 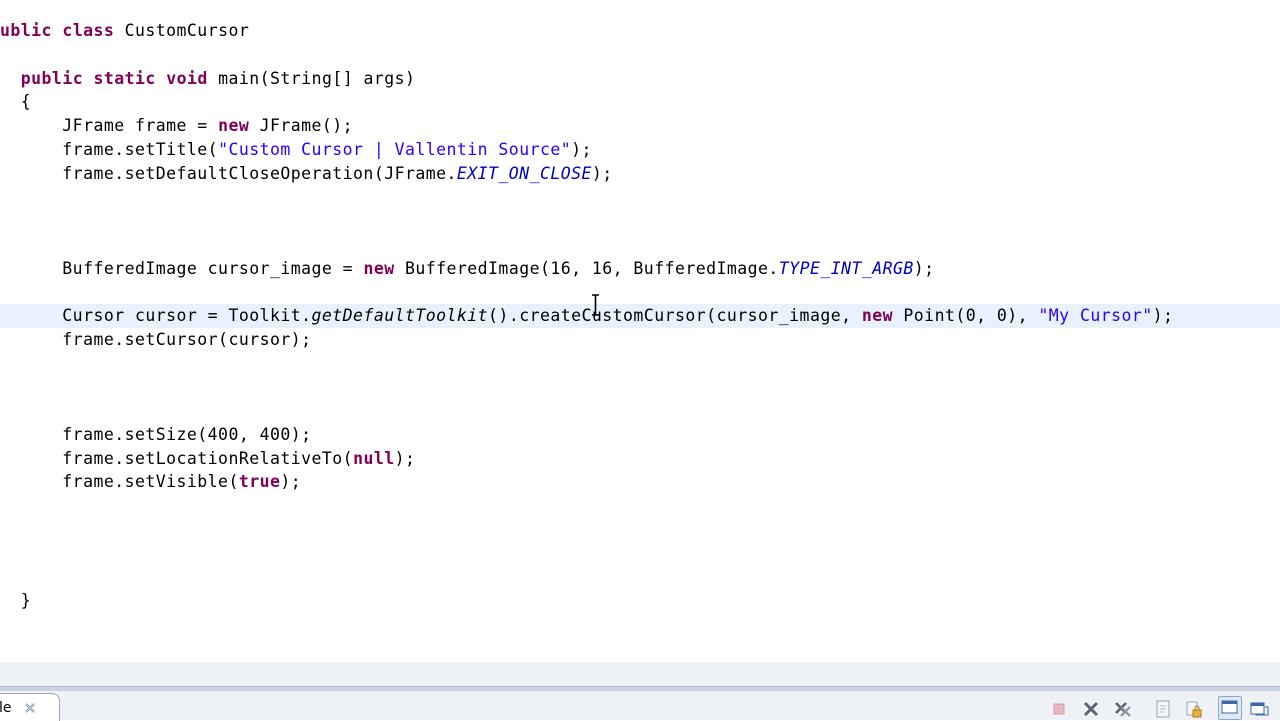 I want to click on code-token: frame.setVisible(, so click(x=119, y=482).